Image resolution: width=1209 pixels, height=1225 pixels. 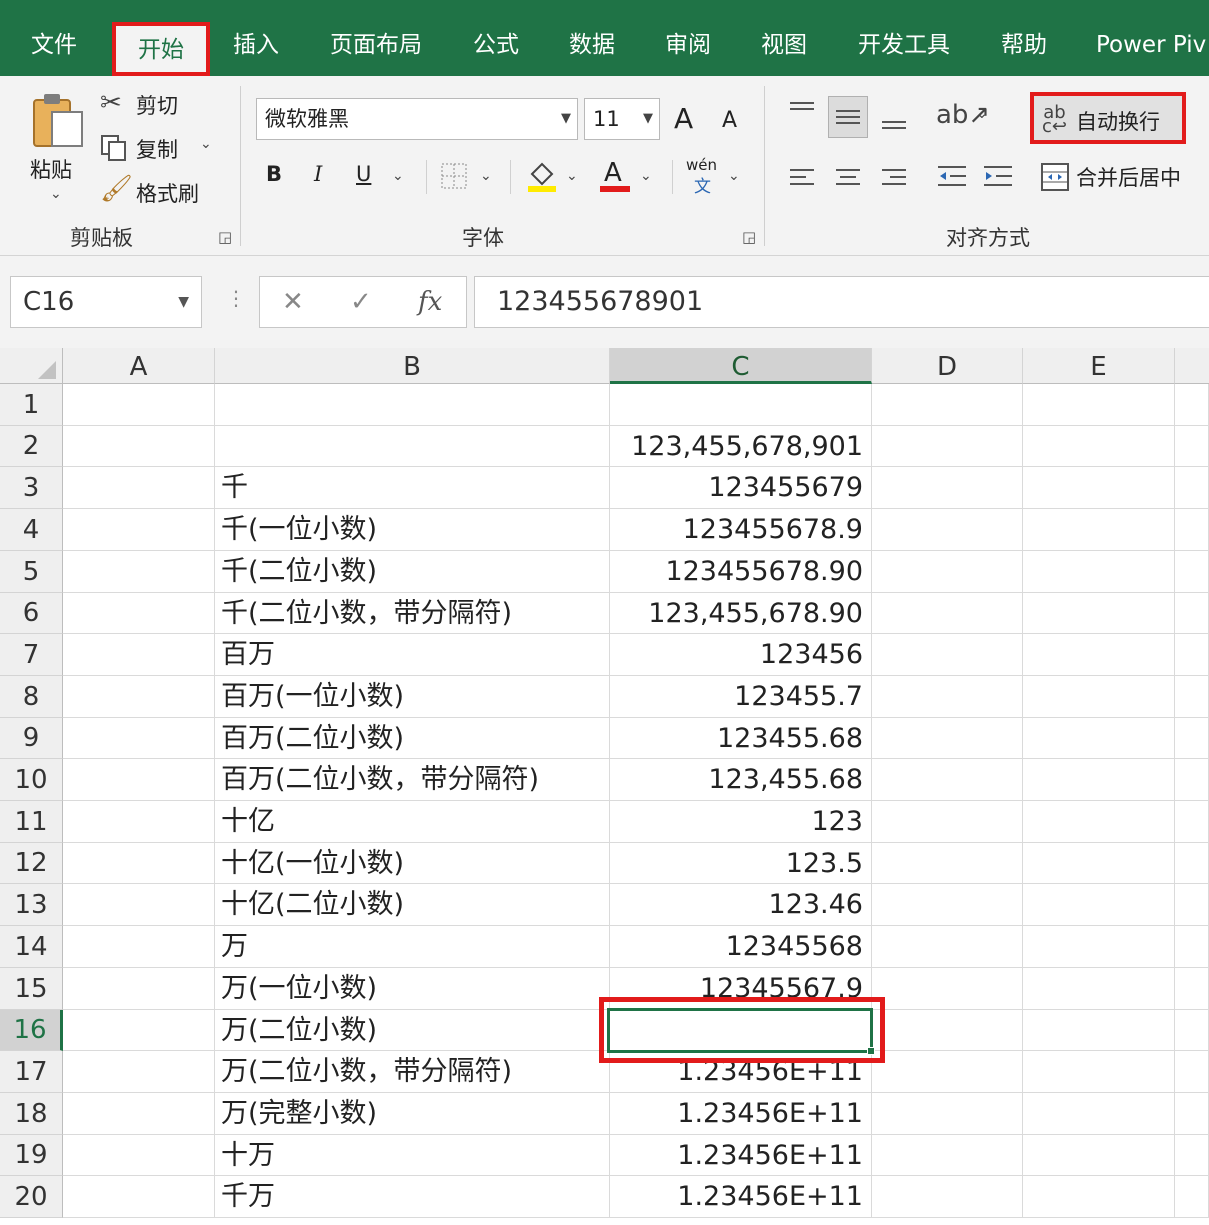 What do you see at coordinates (412, 822) in the screenshot?
I see `cell-b: 十亿` at bounding box center [412, 822].